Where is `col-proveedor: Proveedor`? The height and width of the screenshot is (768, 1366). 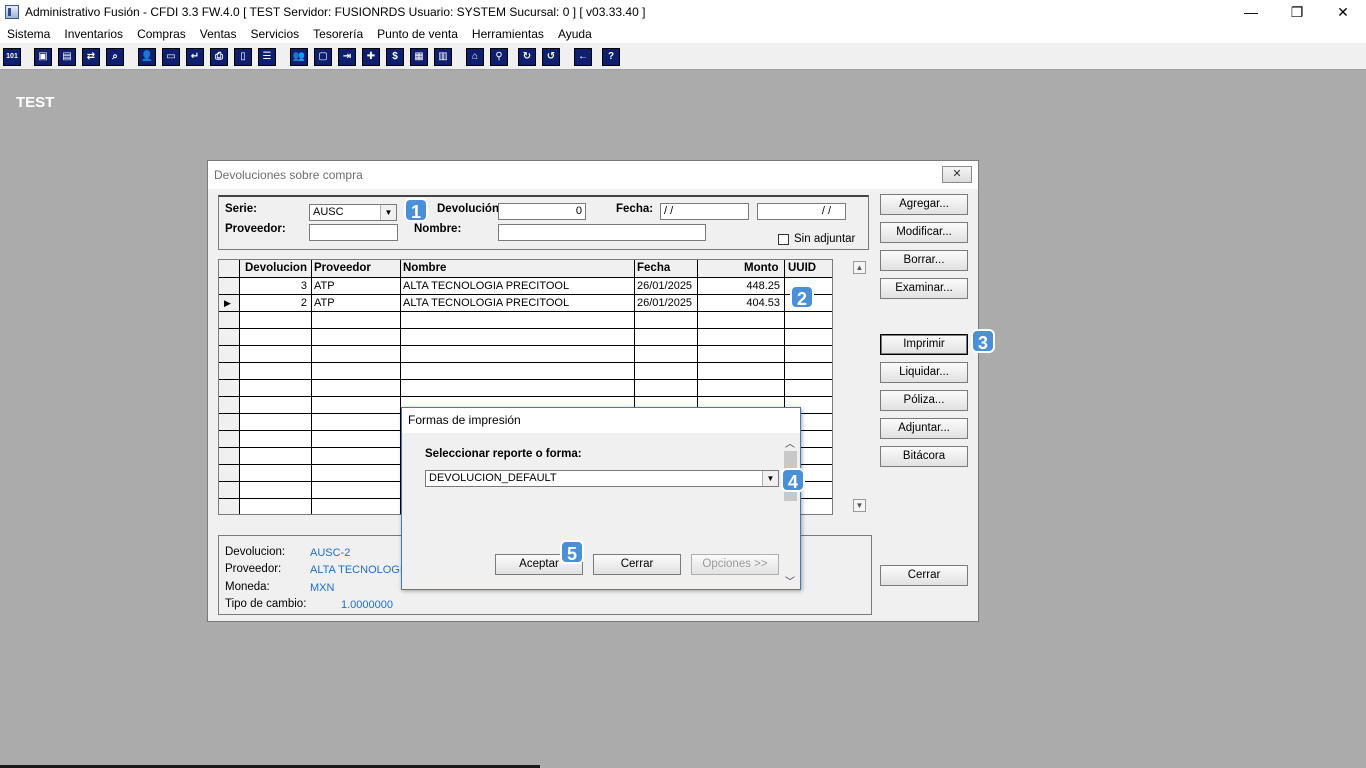
col-proveedor: Proveedor is located at coordinates (342, 268).